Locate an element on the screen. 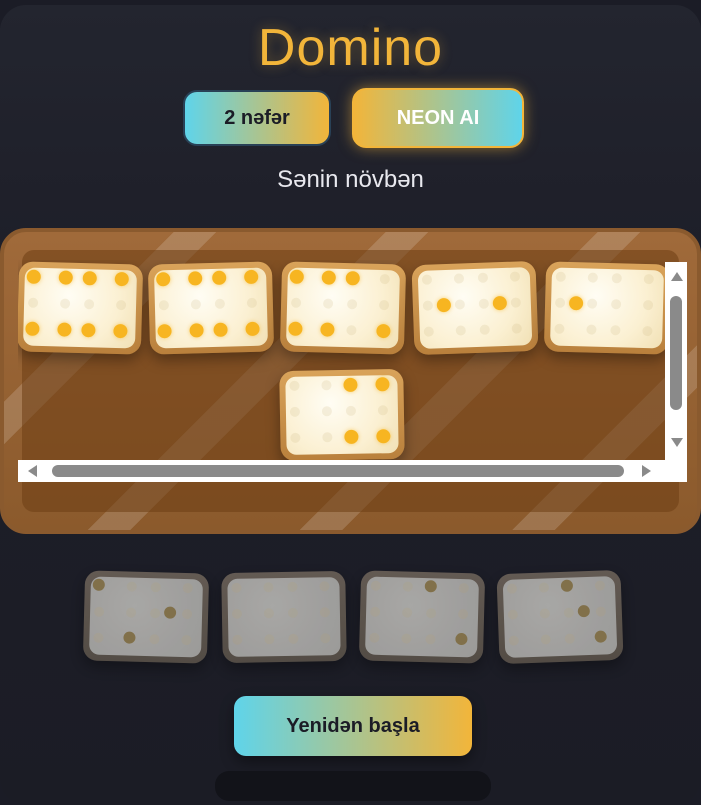  vertical-scroll-thumb is located at coordinates (676, 353).